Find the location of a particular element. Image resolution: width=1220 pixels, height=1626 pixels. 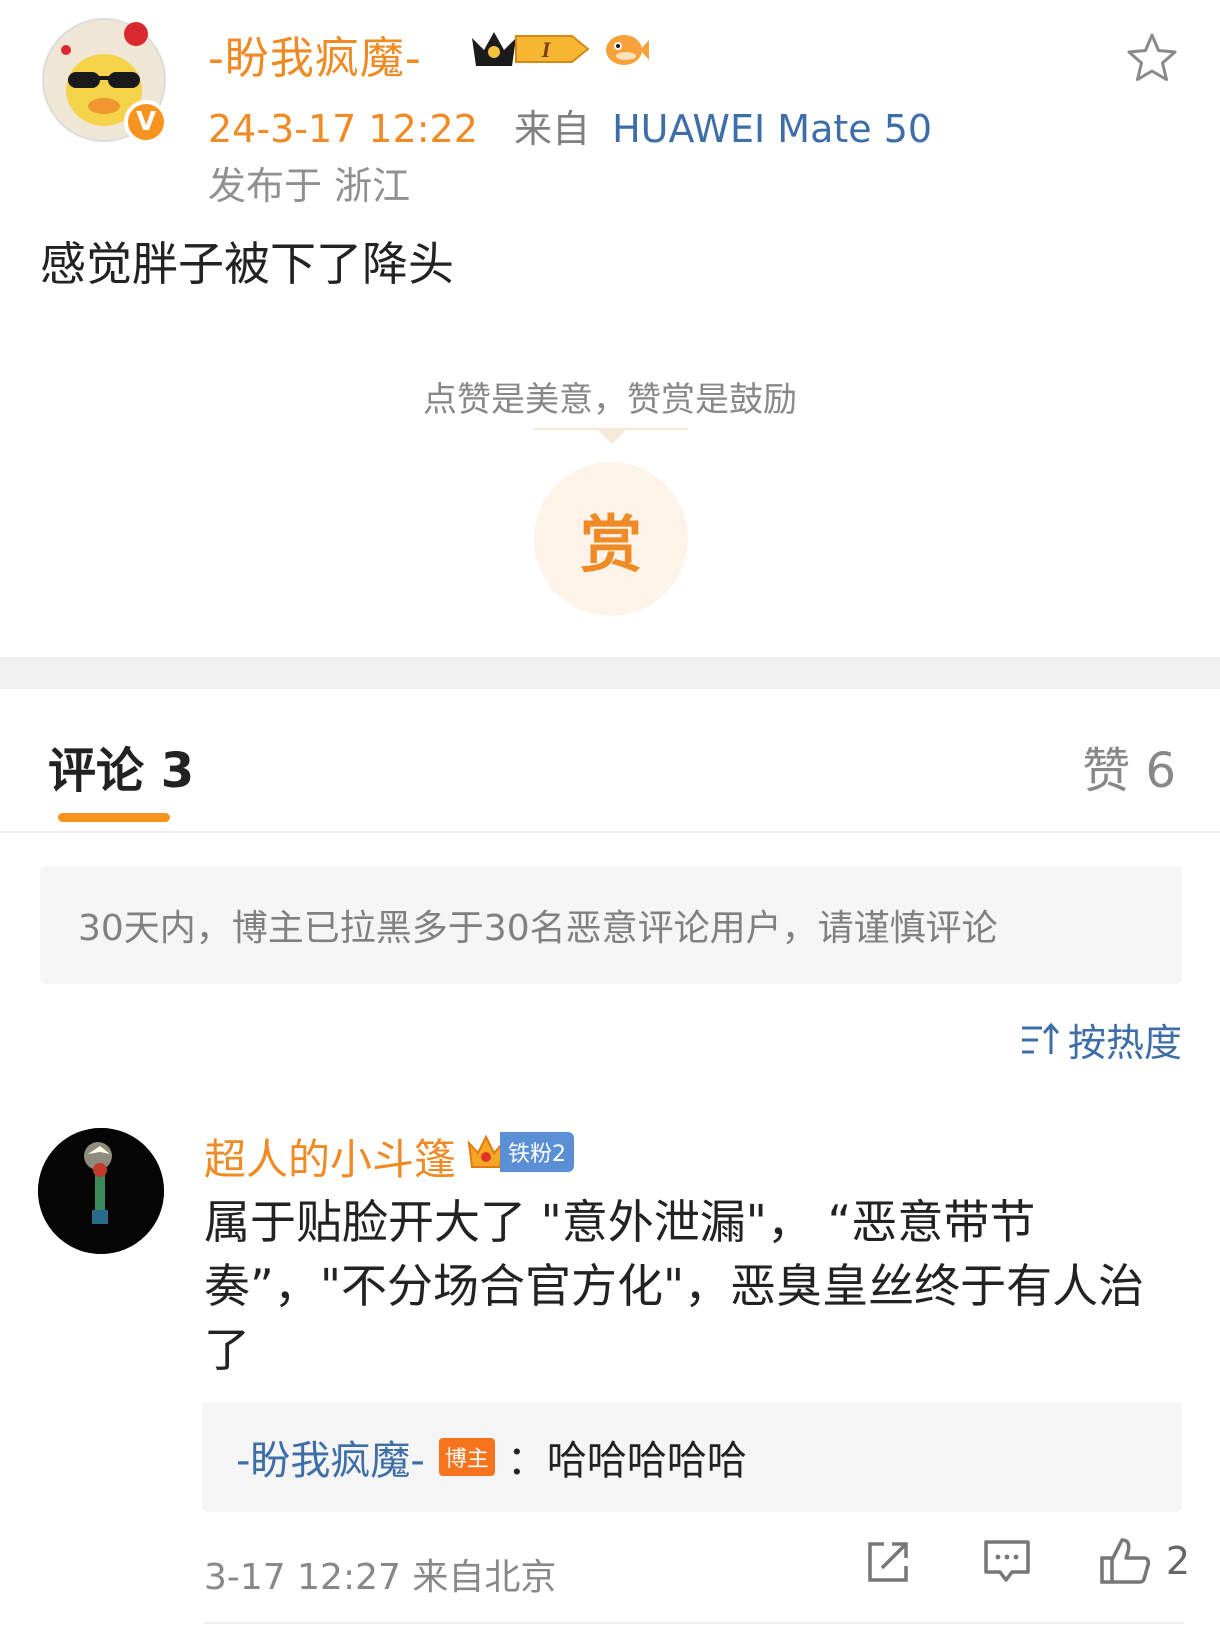

comment-notice: 30天内，博主已拉黑多于30名恶意评论用户，请谨慎评论 is located at coordinates (611, 925).